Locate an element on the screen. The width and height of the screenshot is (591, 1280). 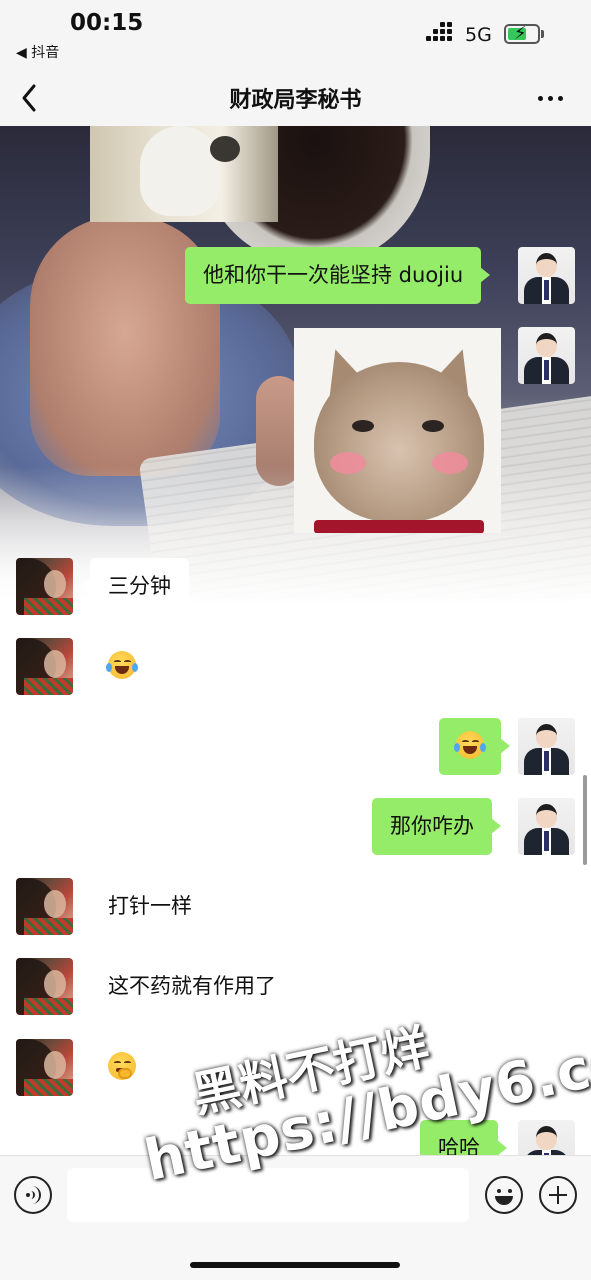
watermark-text: 黑料不打烊 is located at coordinates (310, 1071).